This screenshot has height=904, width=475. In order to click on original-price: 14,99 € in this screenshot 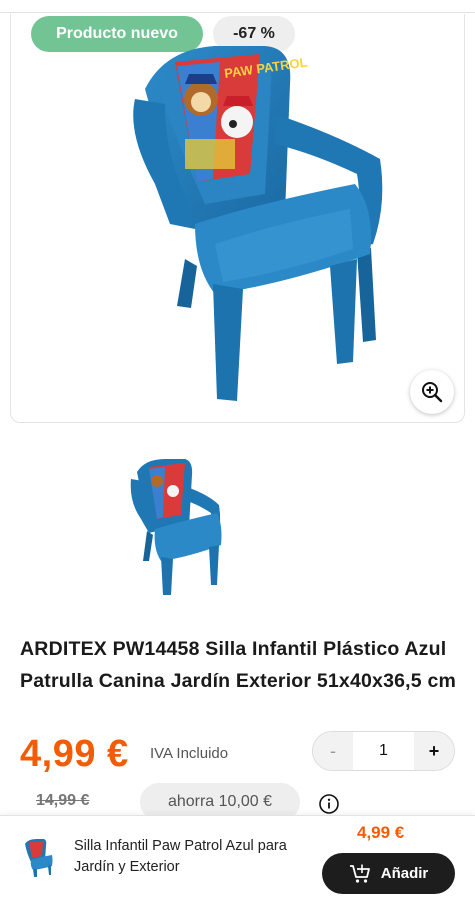, I will do `click(63, 800)`.